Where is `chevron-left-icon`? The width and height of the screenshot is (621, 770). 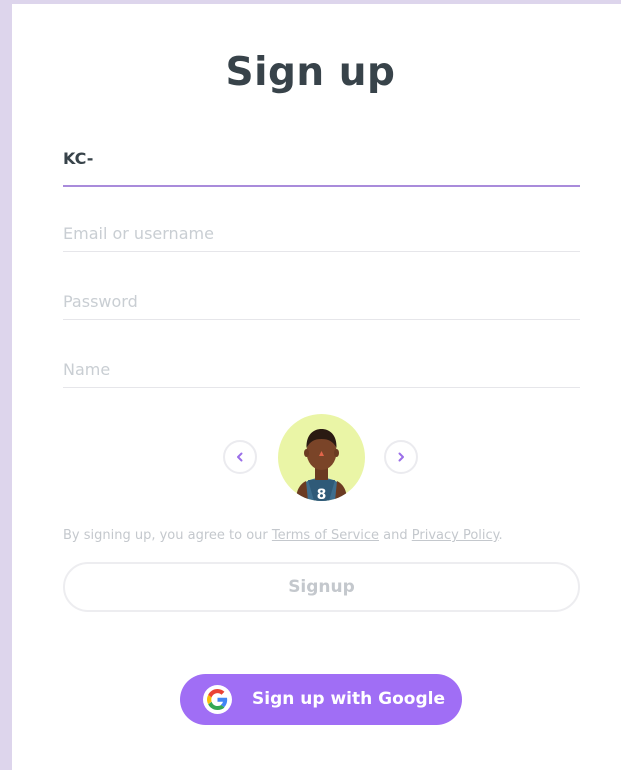
chevron-left-icon is located at coordinates (240, 457).